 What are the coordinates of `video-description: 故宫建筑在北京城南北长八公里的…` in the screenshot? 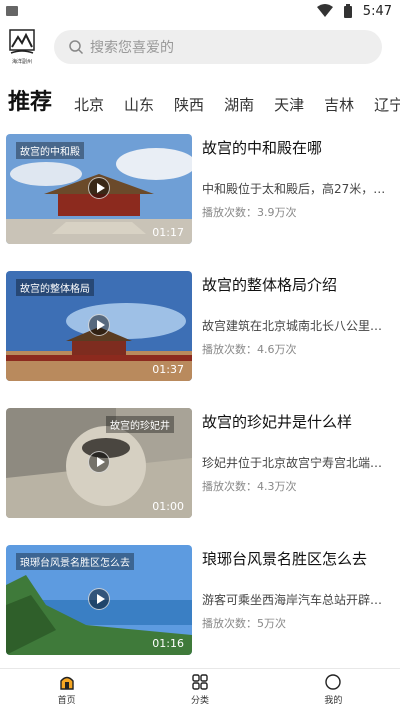 It's located at (295, 326).